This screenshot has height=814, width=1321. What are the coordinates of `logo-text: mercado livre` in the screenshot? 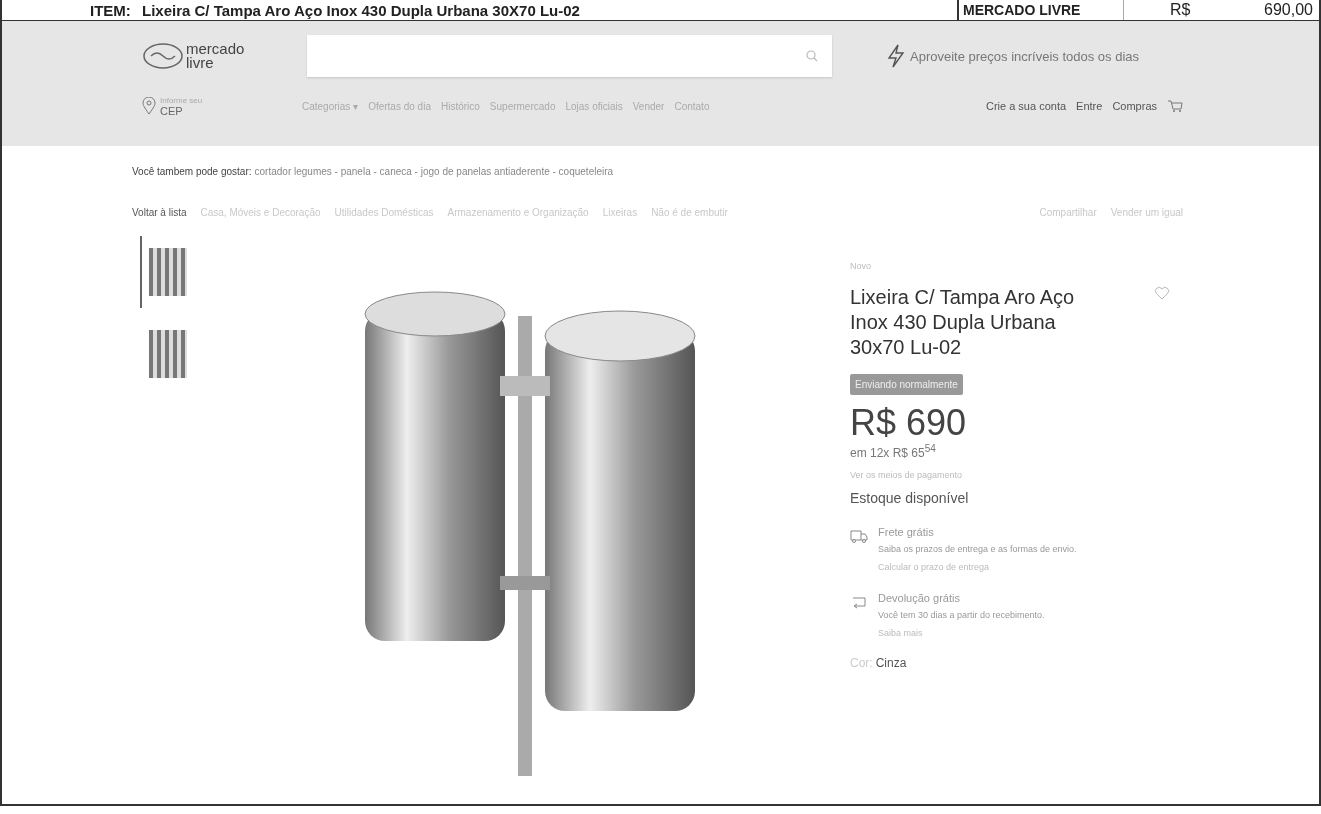 It's located at (215, 56).